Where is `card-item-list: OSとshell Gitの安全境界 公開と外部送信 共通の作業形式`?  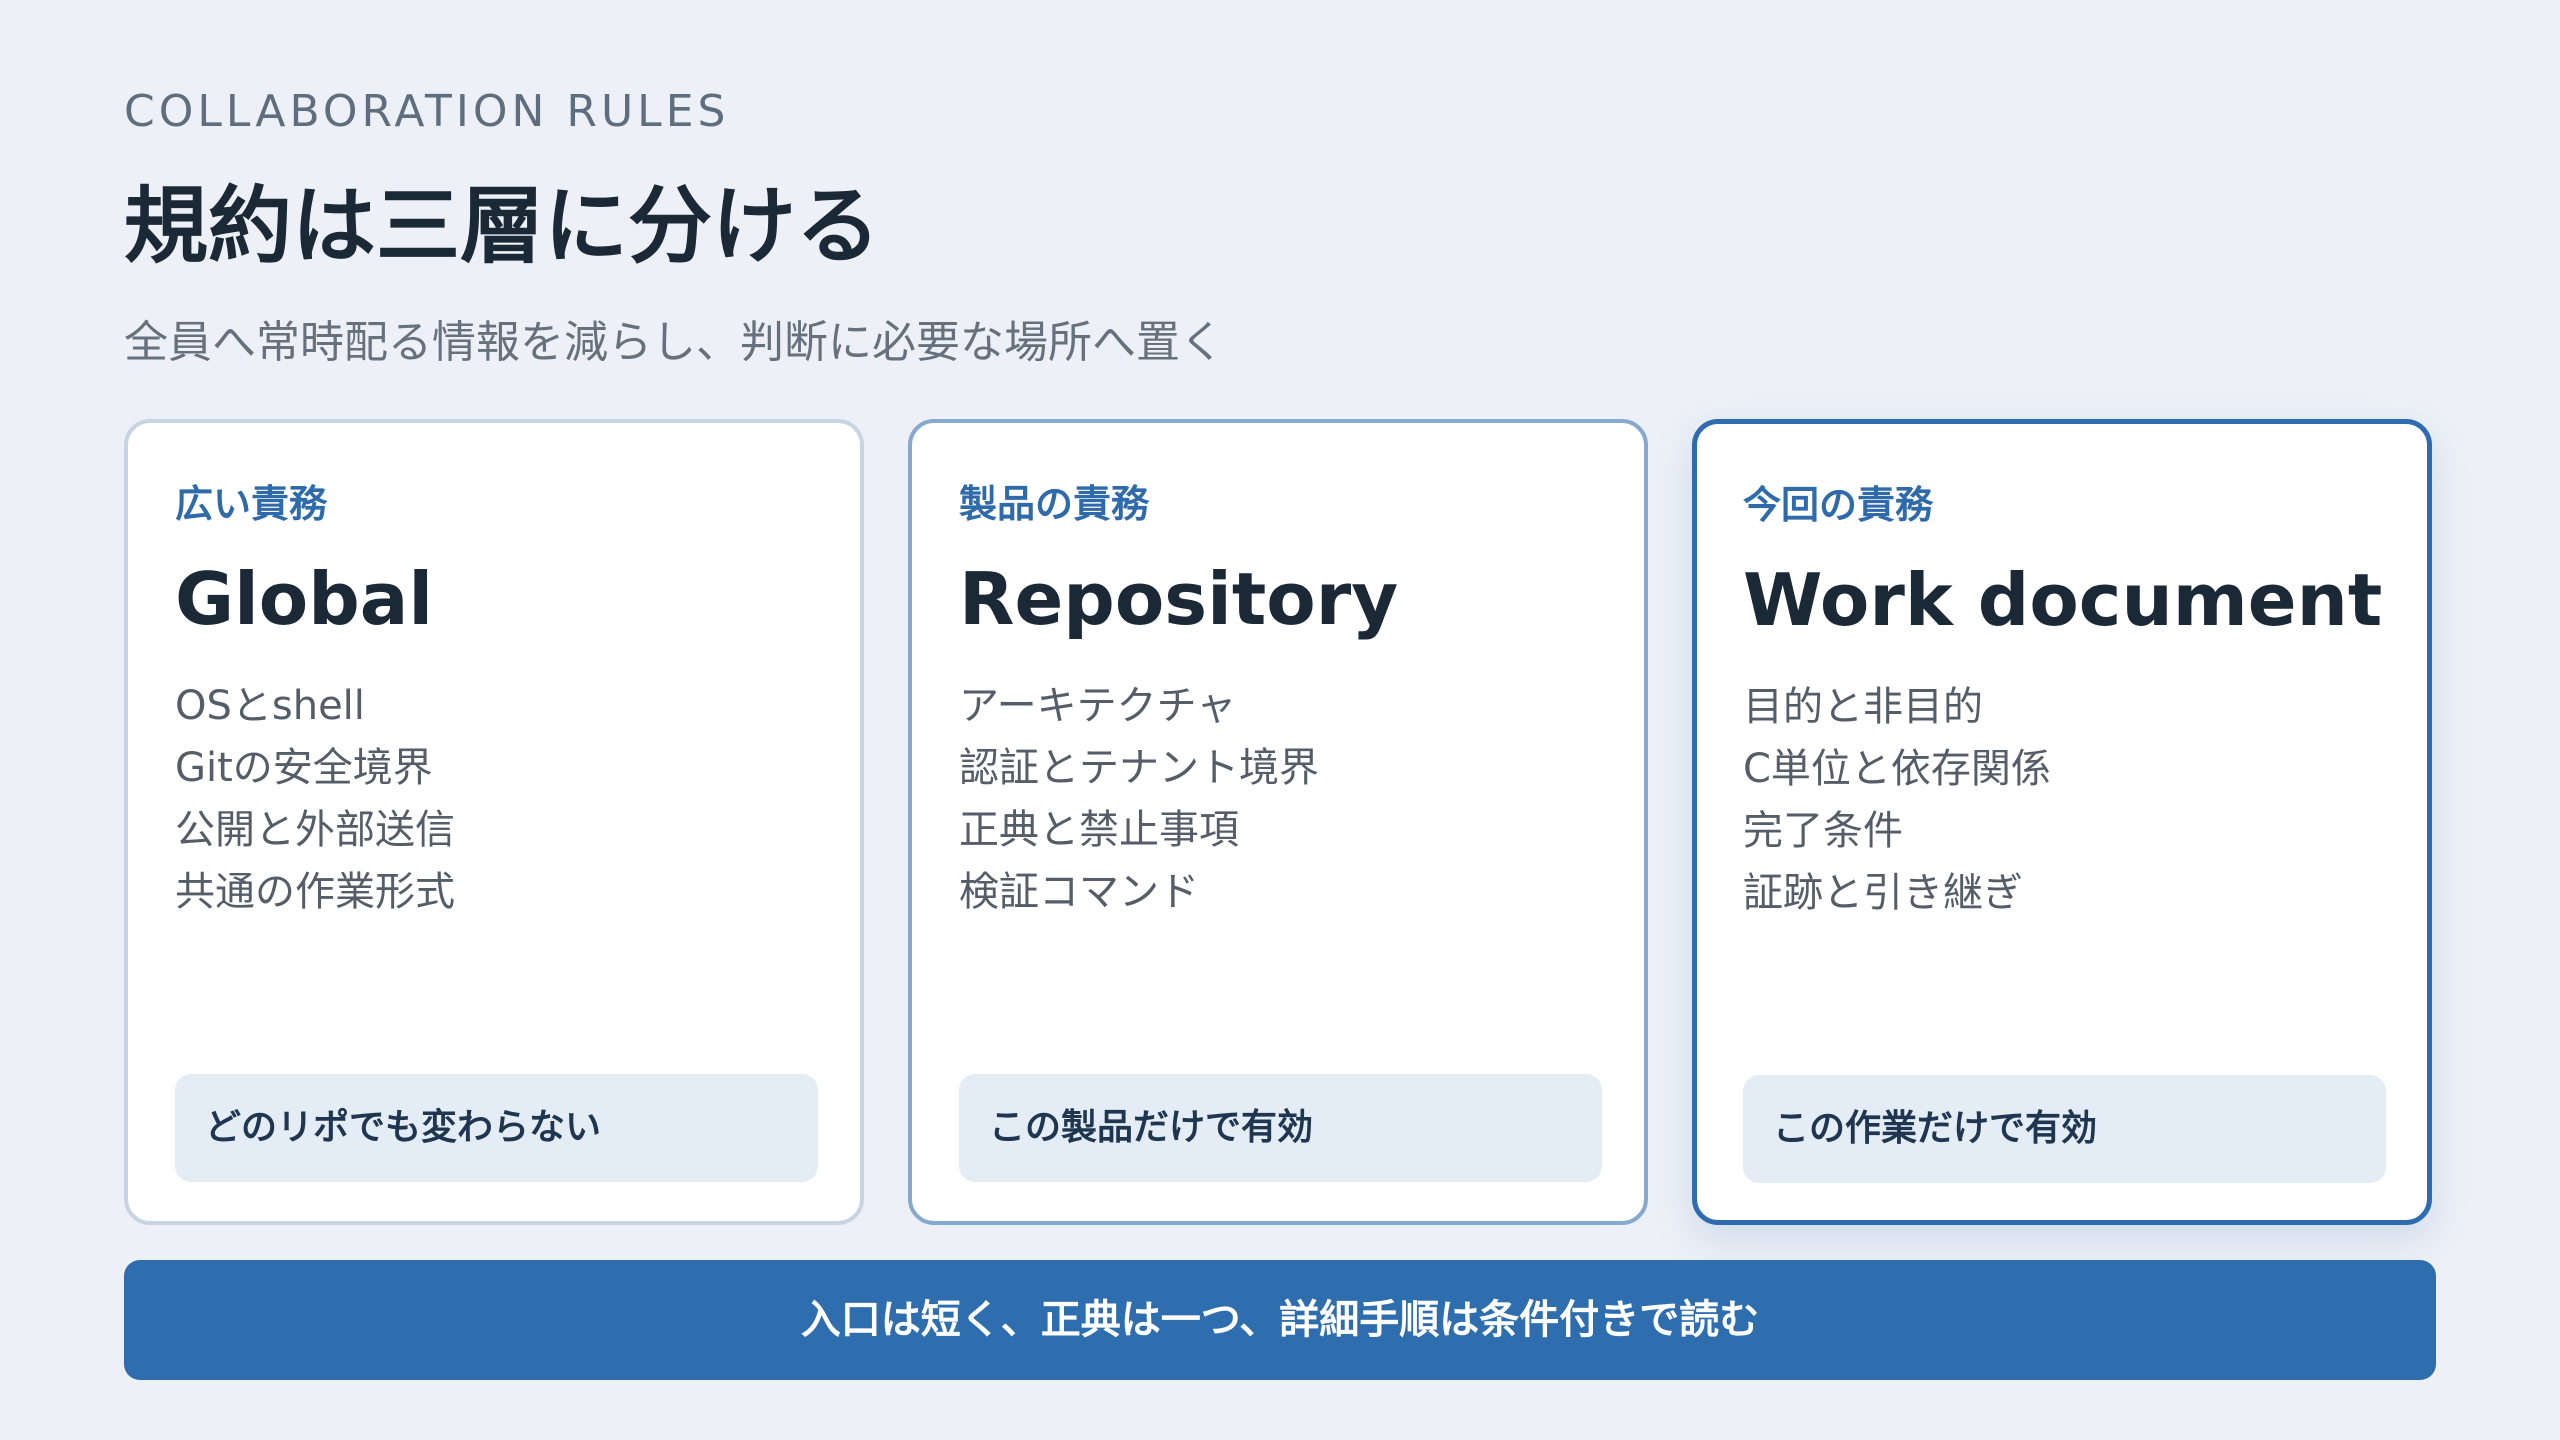 card-item-list: OSとshell Gitの安全境界 公開と外部送信 共通の作業形式 is located at coordinates (315, 799).